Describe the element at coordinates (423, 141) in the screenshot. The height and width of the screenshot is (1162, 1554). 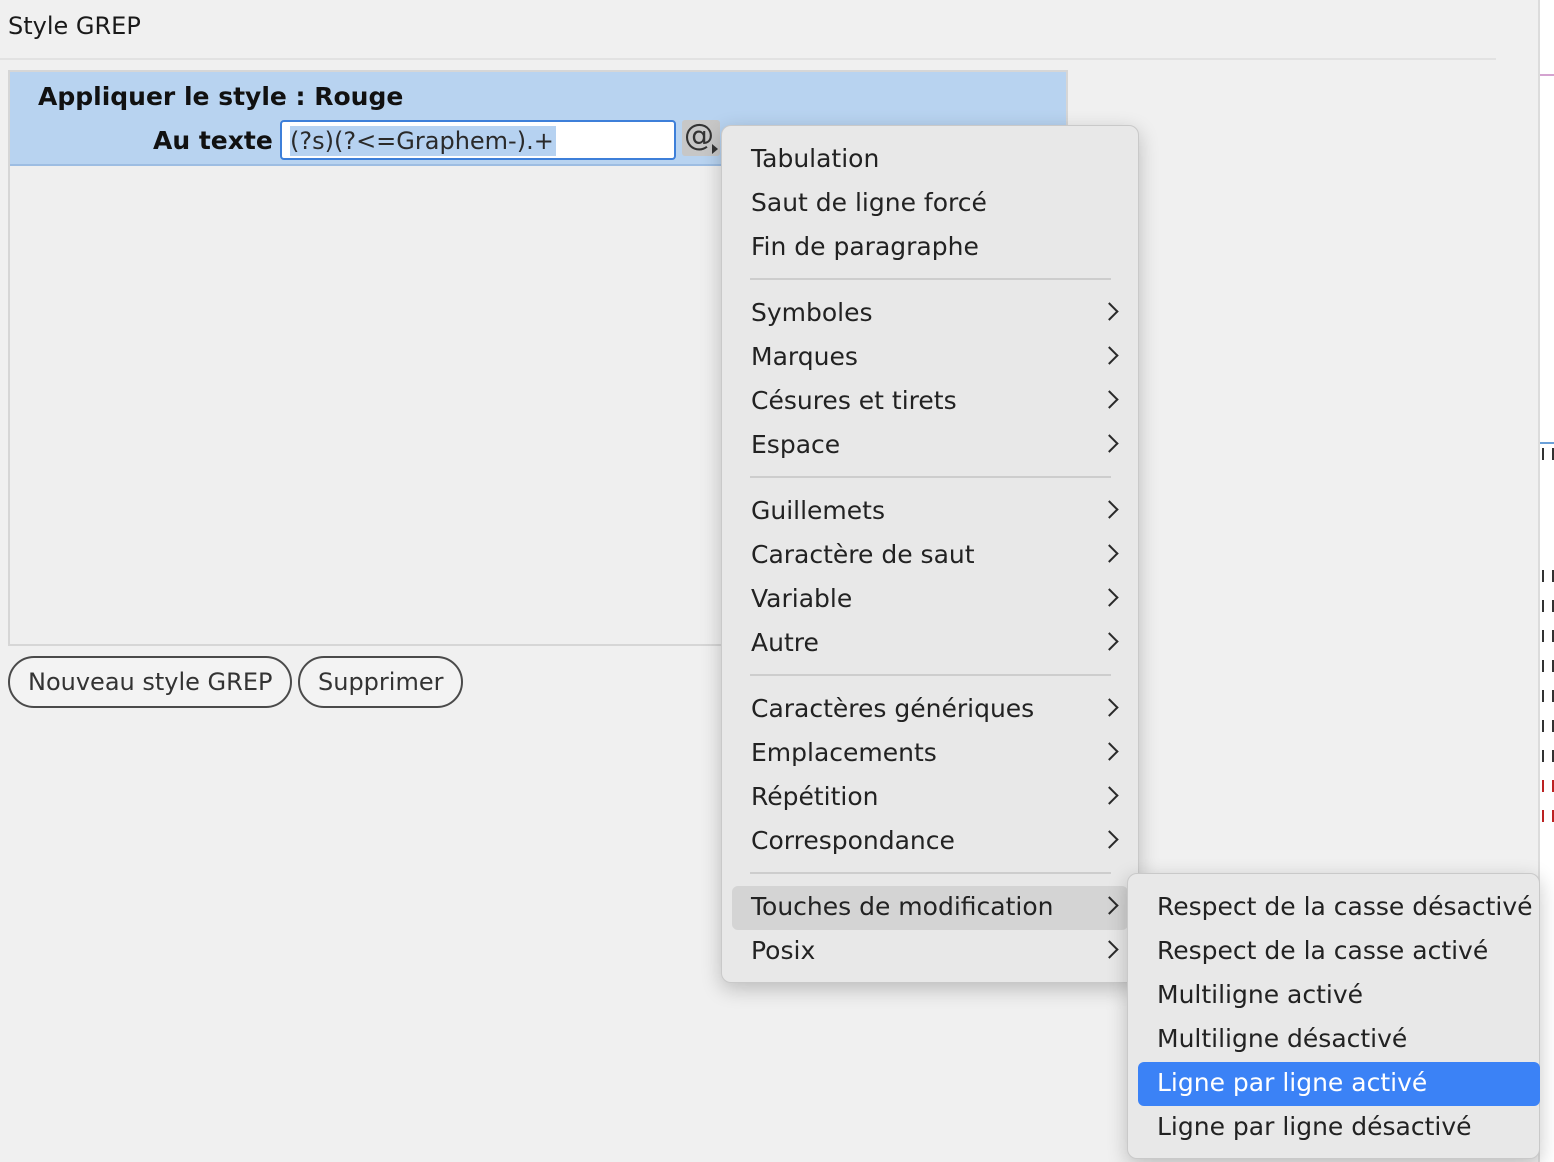
I see `grep-expression-value: (?s)(?<=Graphem-).+` at that location.